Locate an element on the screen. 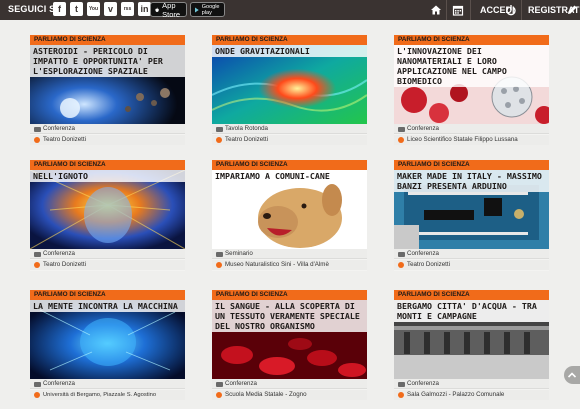 This screenshot has height=409, width=580. event-title: ONDE GRAVITAZIONALI is located at coordinates (289, 51).